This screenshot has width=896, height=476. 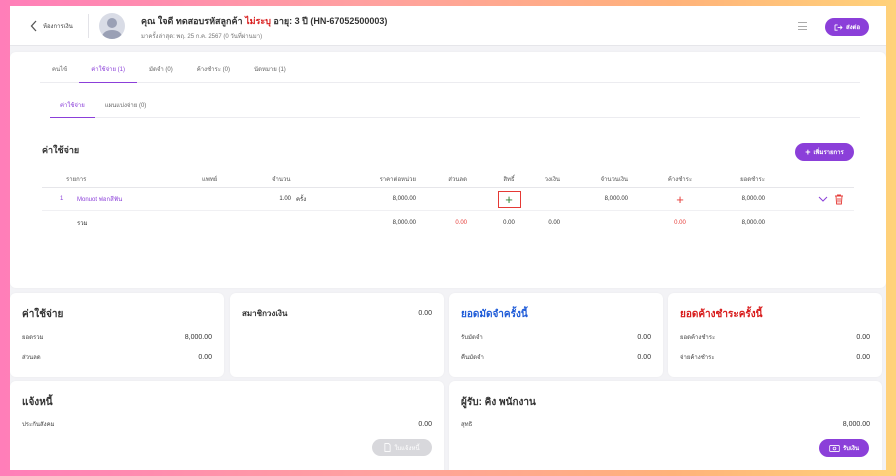 What do you see at coordinates (108, 73) in the screenshot?
I see `tab-expenses: ค่าใช้จ่าย (1)` at bounding box center [108, 73].